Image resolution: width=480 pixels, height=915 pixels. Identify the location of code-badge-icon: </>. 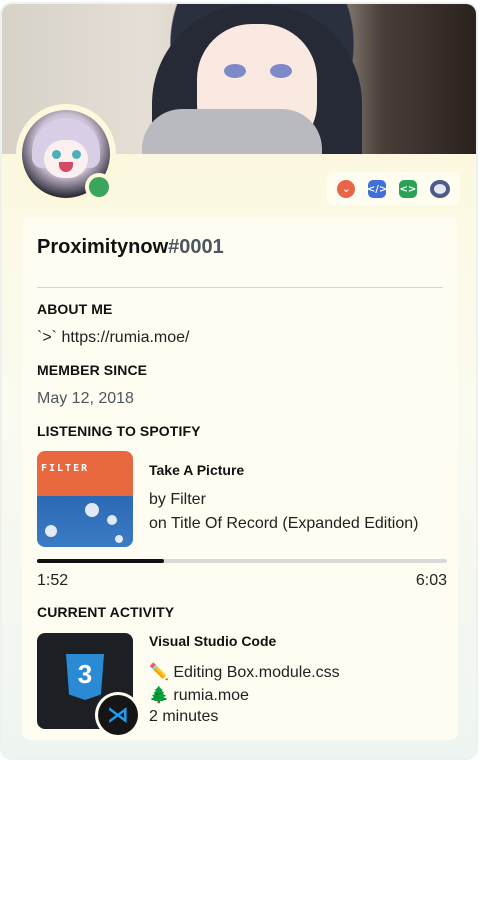
(377, 189).